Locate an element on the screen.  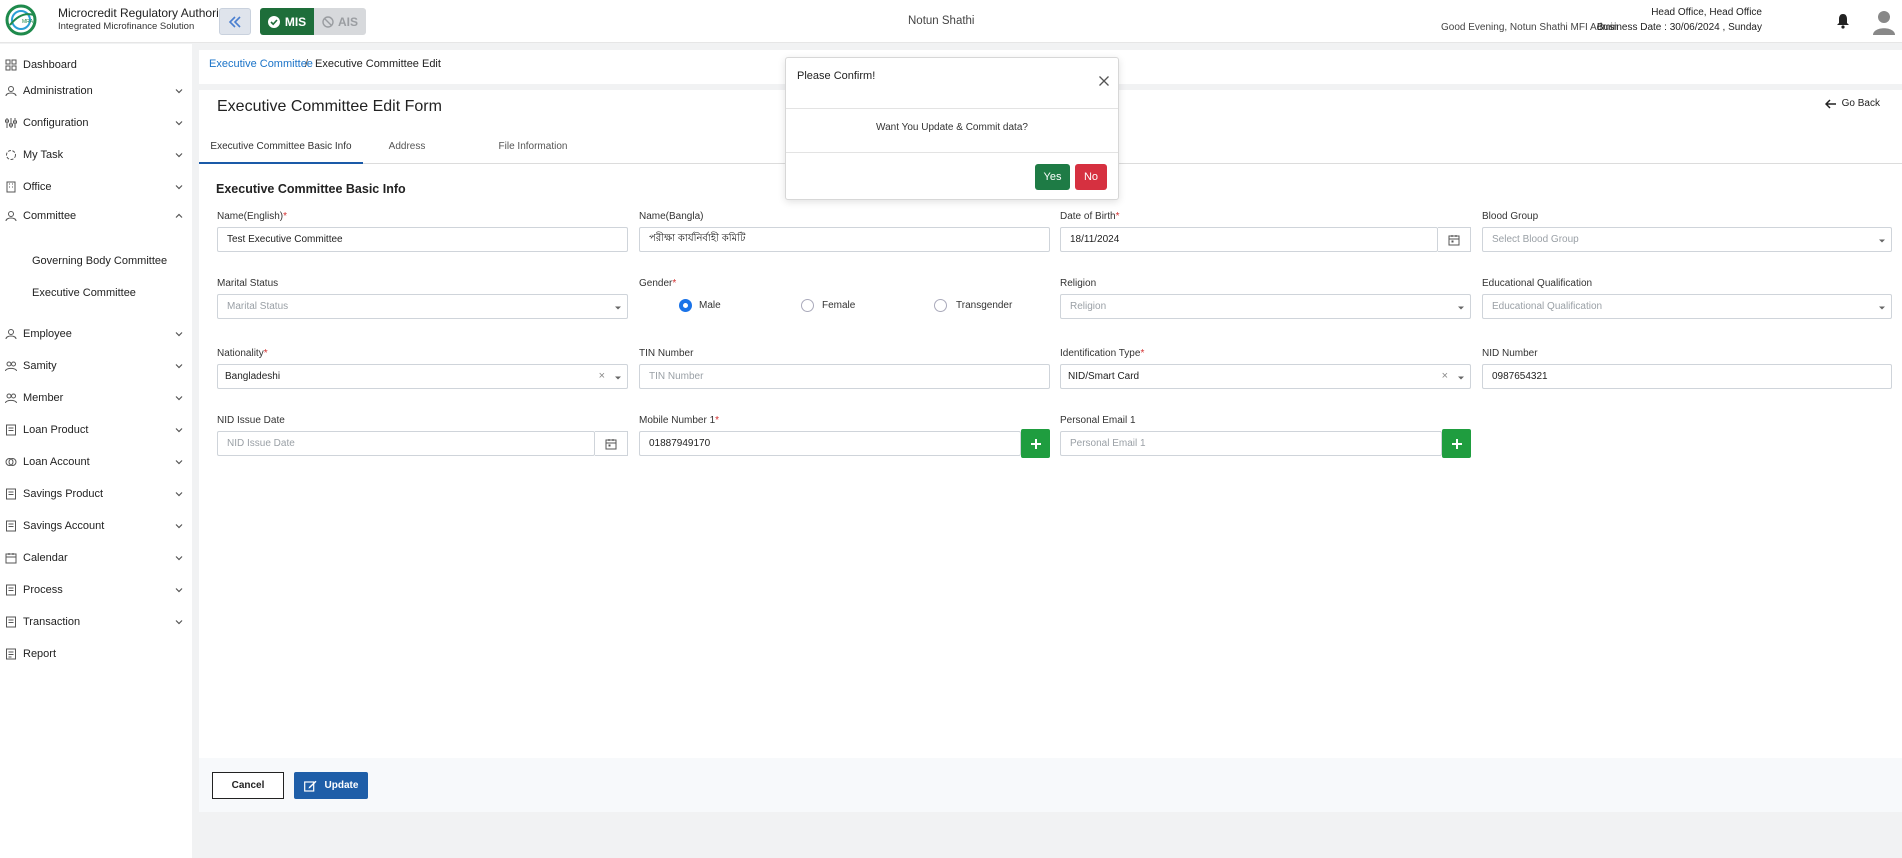
sidebar-item-configuration: Configuration is located at coordinates (96, 123).